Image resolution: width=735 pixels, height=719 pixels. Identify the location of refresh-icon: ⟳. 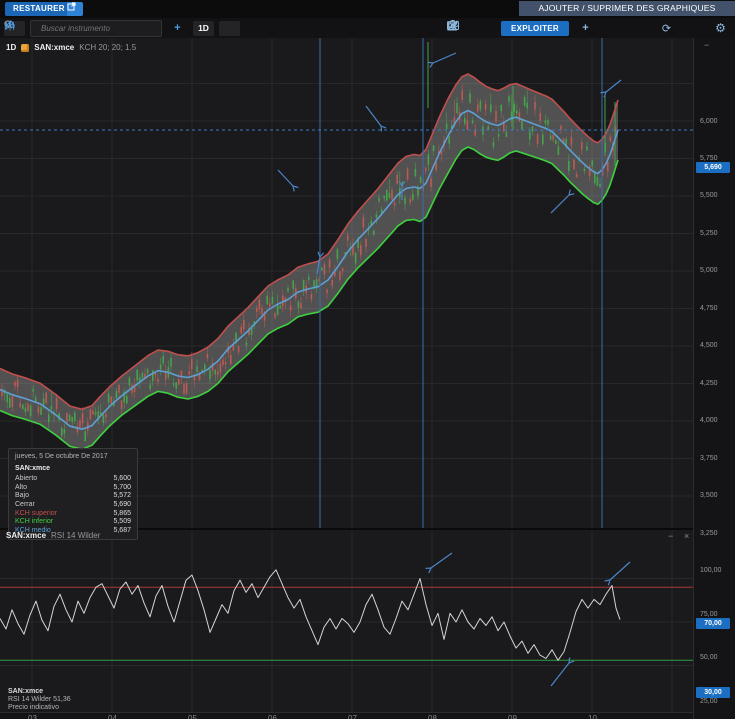
(666, 28).